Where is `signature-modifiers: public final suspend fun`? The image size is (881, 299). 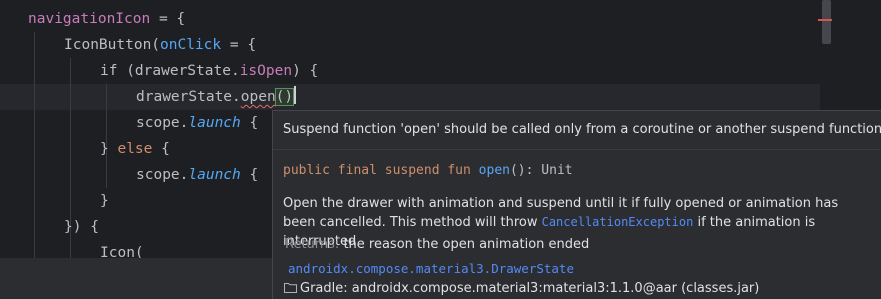
signature-modifiers: public final suspend fun is located at coordinates (381, 170).